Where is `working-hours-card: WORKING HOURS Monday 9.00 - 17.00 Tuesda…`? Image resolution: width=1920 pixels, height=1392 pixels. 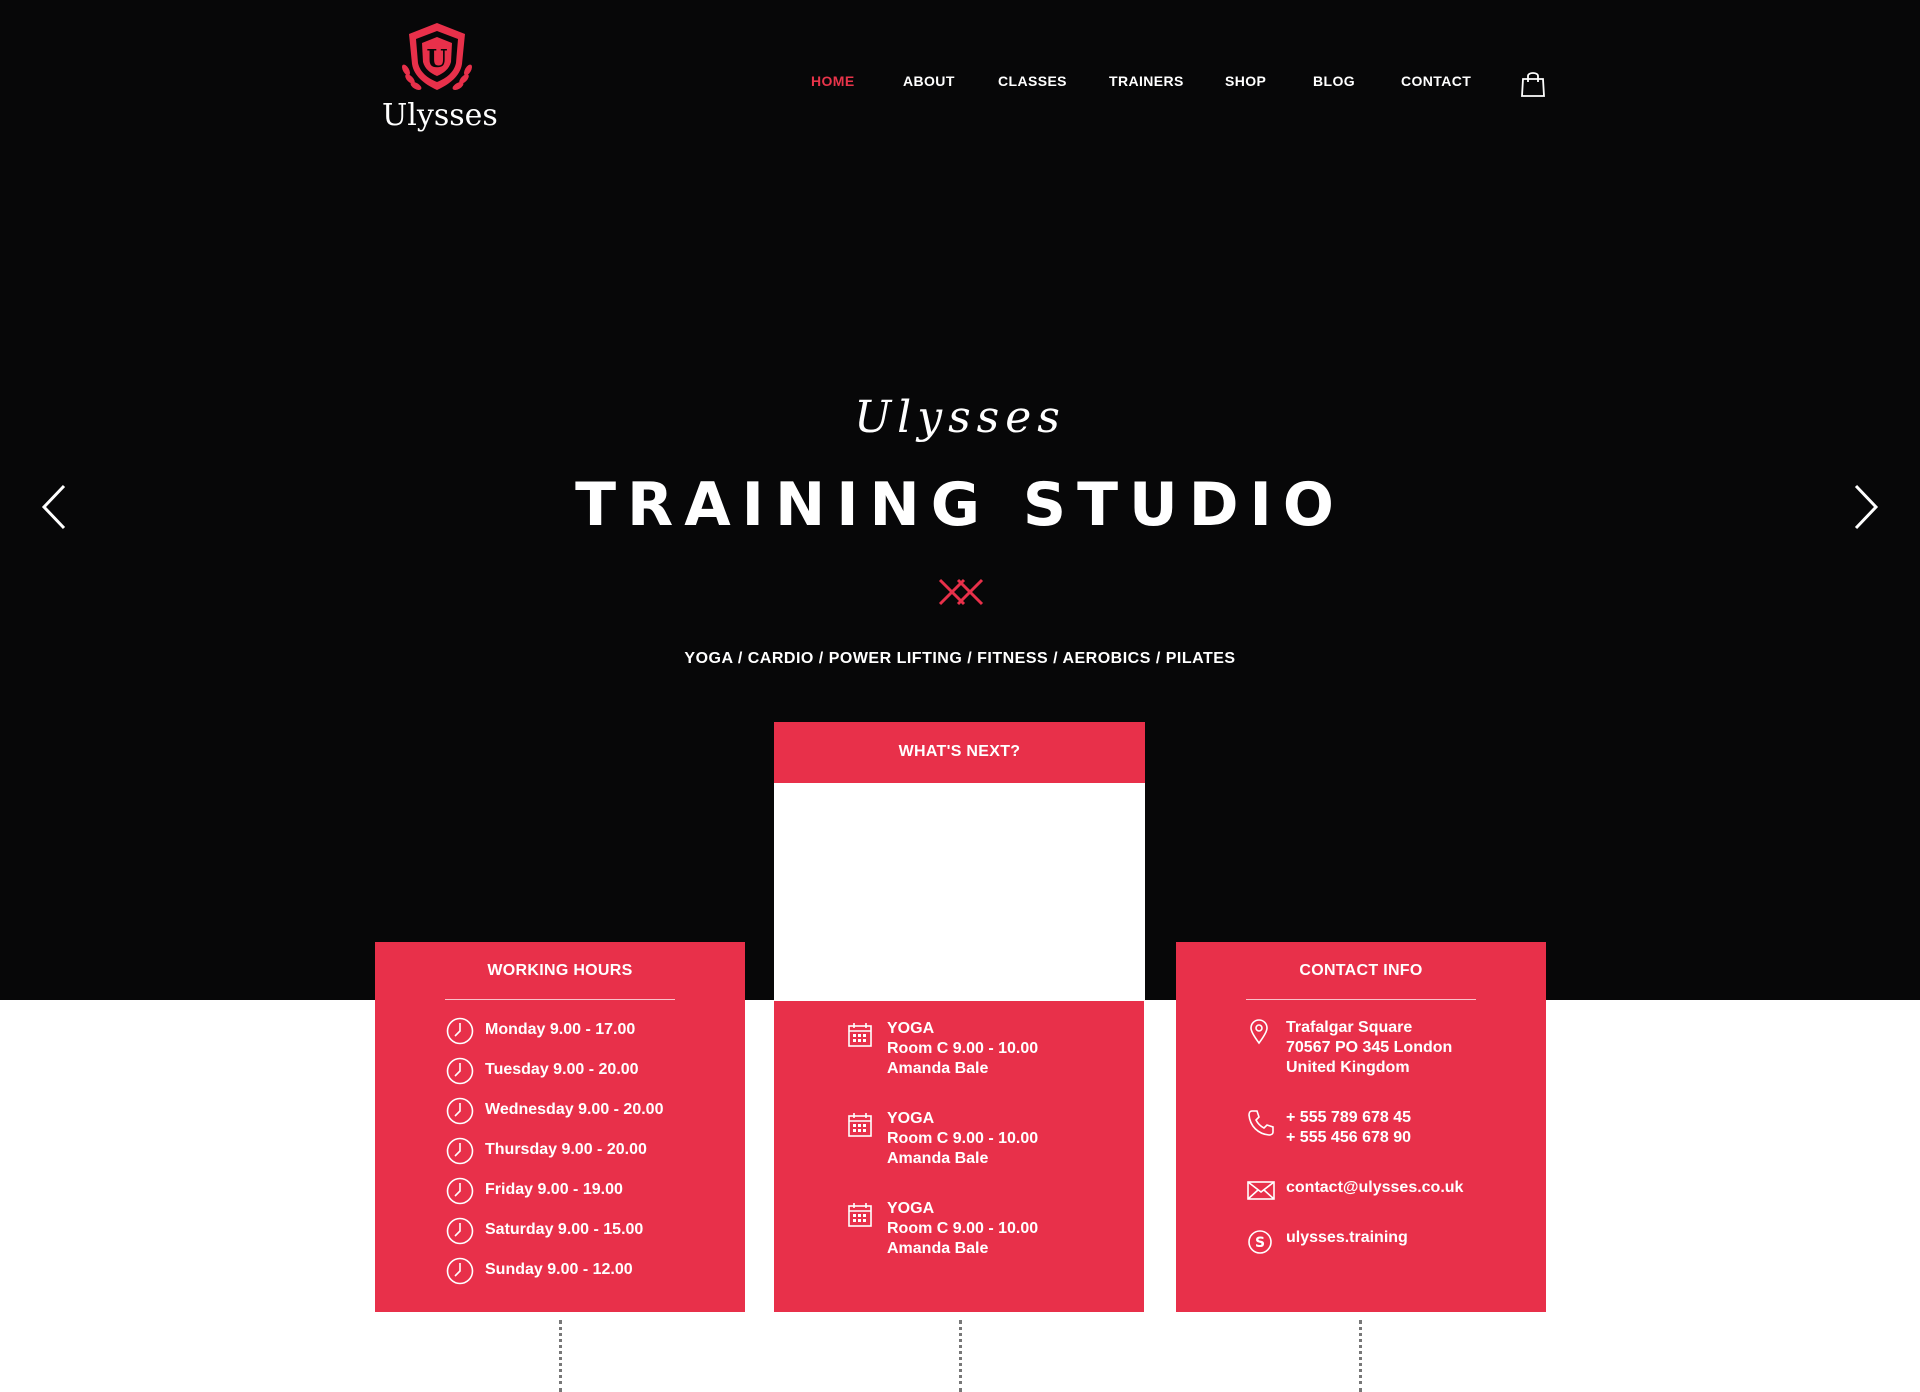 working-hours-card: WORKING HOURS Monday 9.00 - 17.00 Tuesda… is located at coordinates (560, 1127).